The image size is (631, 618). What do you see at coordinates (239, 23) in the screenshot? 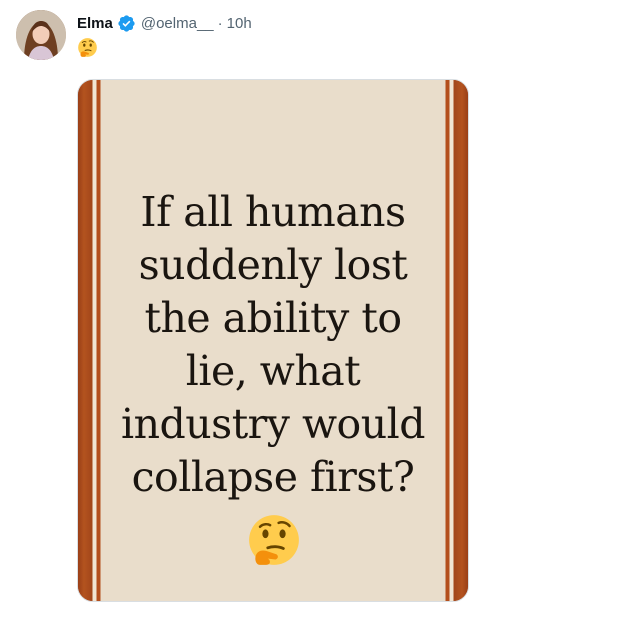
I see `tweet-timestamp: 10h` at bounding box center [239, 23].